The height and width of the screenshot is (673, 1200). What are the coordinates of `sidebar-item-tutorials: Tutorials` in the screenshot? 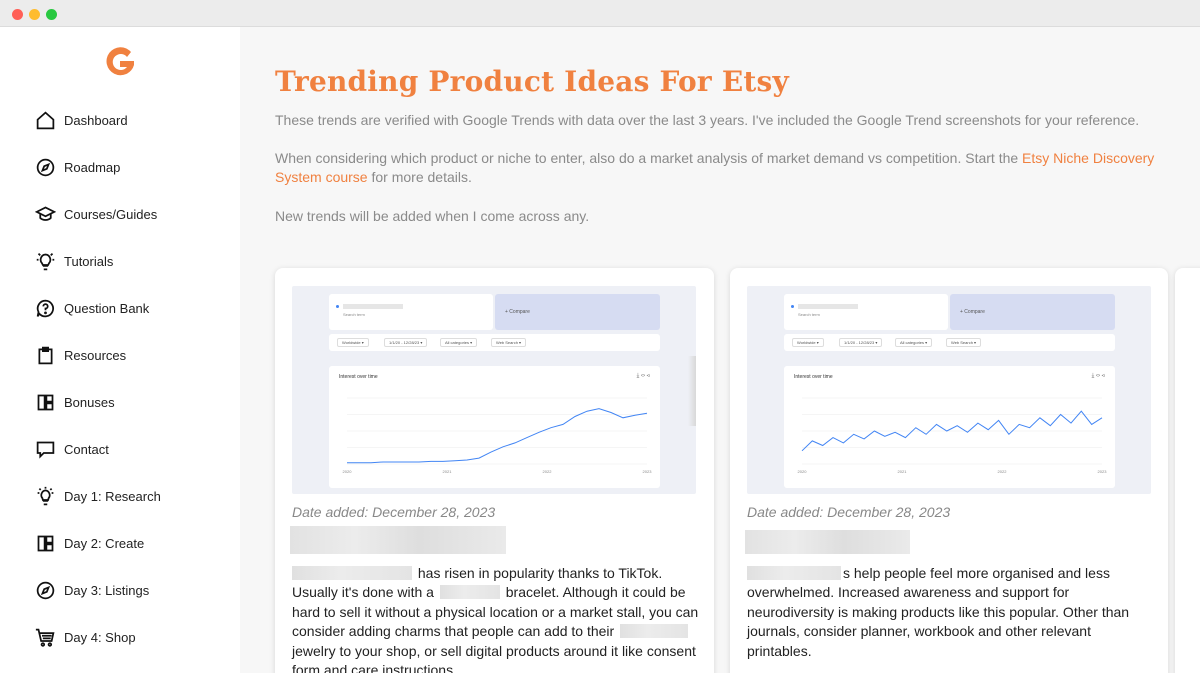 It's located at (129, 261).